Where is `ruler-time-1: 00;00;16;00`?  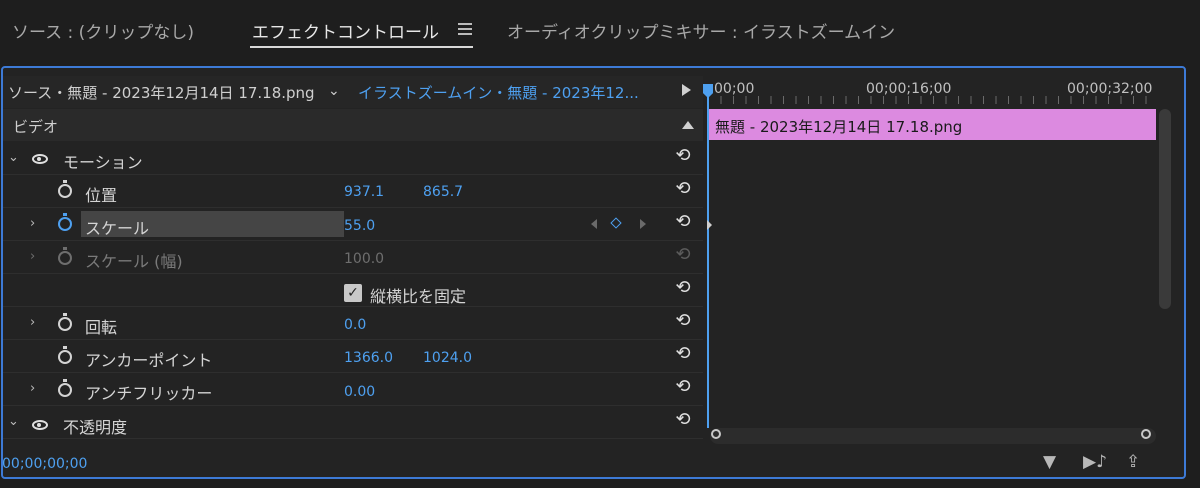 ruler-time-1: 00;00;16;00 is located at coordinates (909, 89).